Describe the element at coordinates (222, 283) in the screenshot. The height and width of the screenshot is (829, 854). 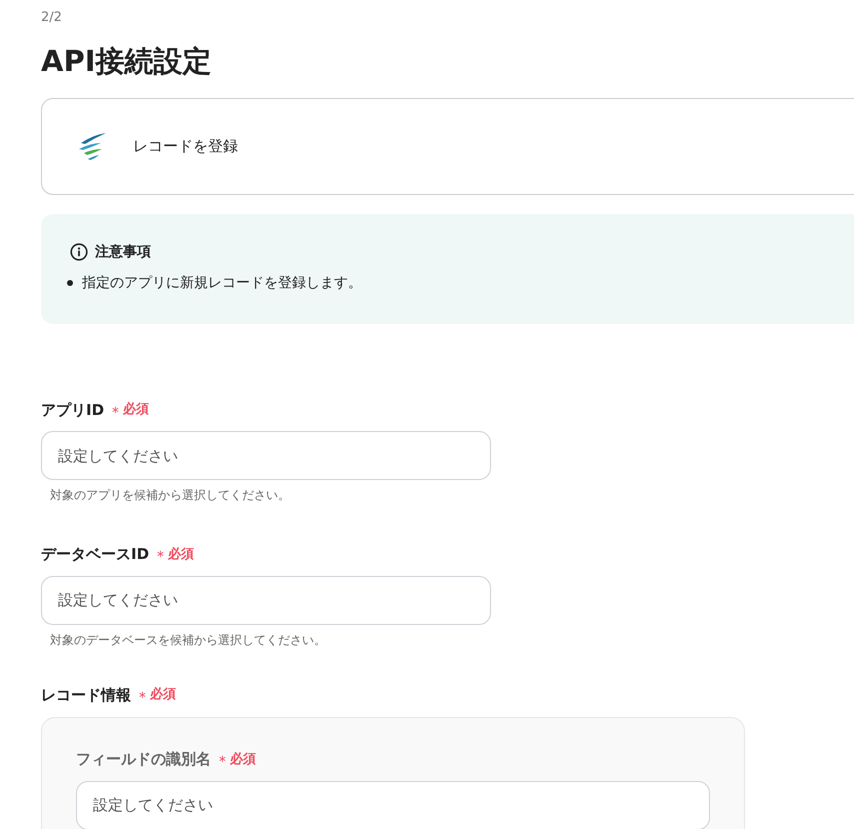
I see `notice-text: 指定のアプリに新規レコードを登録します。` at that location.